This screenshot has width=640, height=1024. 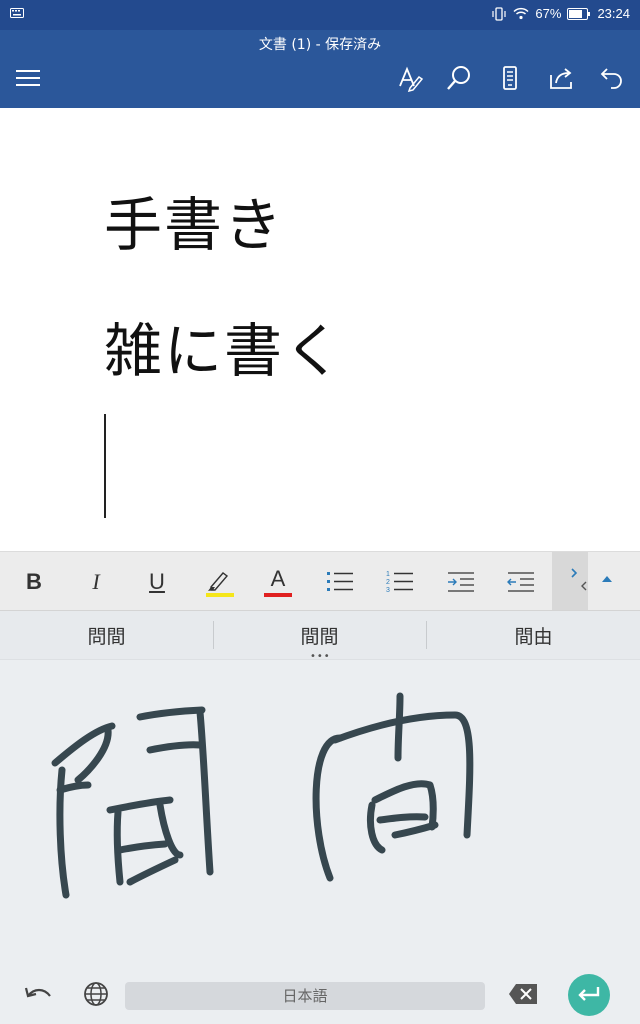 I want to click on document-title: 文書 (1) - 保存済み, so click(x=320, y=45).